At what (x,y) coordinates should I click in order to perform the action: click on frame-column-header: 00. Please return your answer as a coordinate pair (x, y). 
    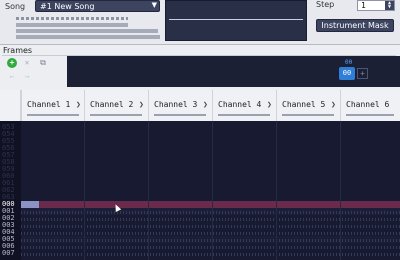
    Looking at the image, I should click on (349, 62).